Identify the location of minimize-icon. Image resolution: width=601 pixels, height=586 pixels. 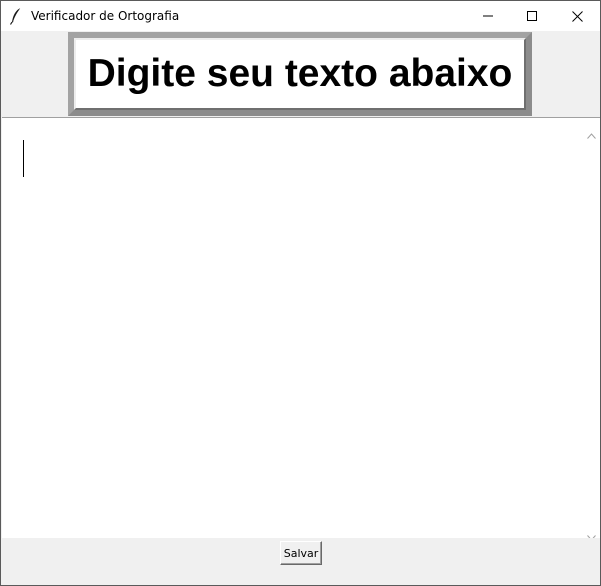
(488, 16).